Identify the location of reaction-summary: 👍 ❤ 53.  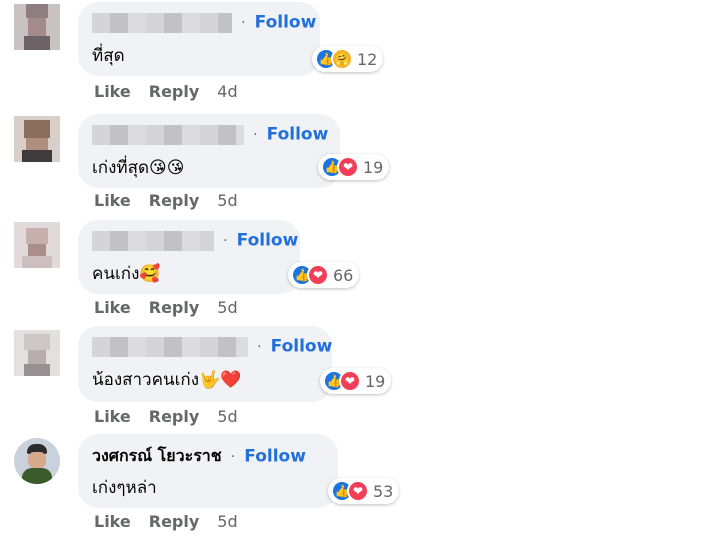
(364, 491).